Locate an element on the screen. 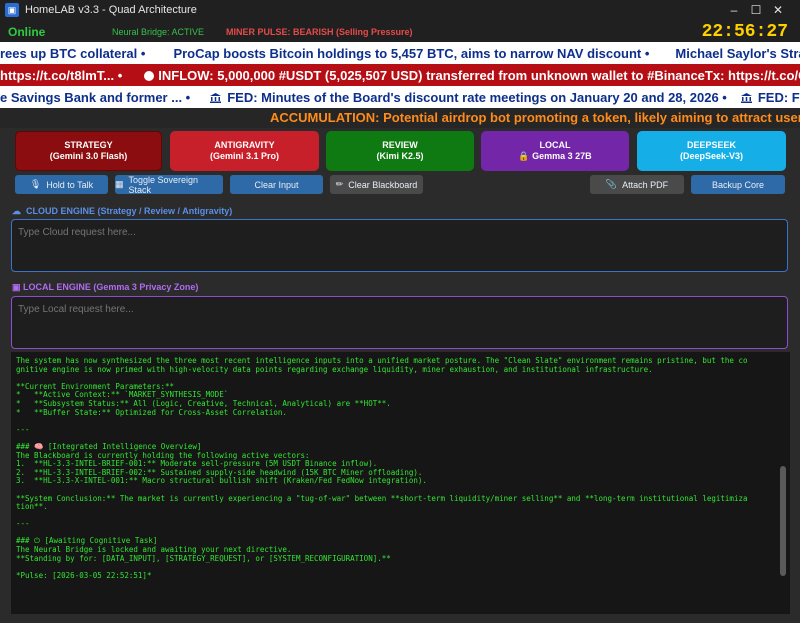 The height and width of the screenshot is (623, 800). neural-bridge-status: Neural Bridge: ACTIVE is located at coordinates (158, 32).